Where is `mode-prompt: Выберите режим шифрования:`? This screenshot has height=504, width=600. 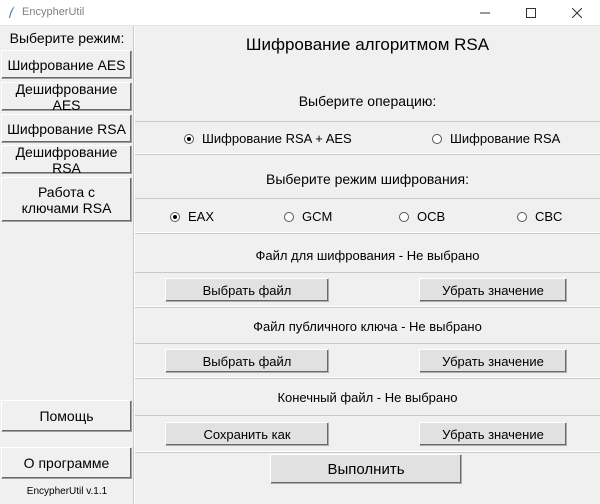 mode-prompt: Выберите режим шифрования: is located at coordinates (367, 179).